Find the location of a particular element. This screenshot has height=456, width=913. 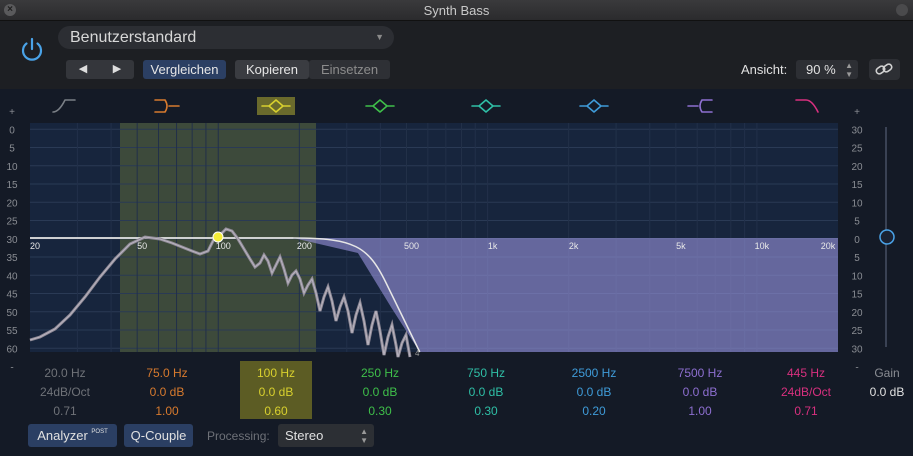

band-freq: 100 Hz is located at coordinates (276, 373).